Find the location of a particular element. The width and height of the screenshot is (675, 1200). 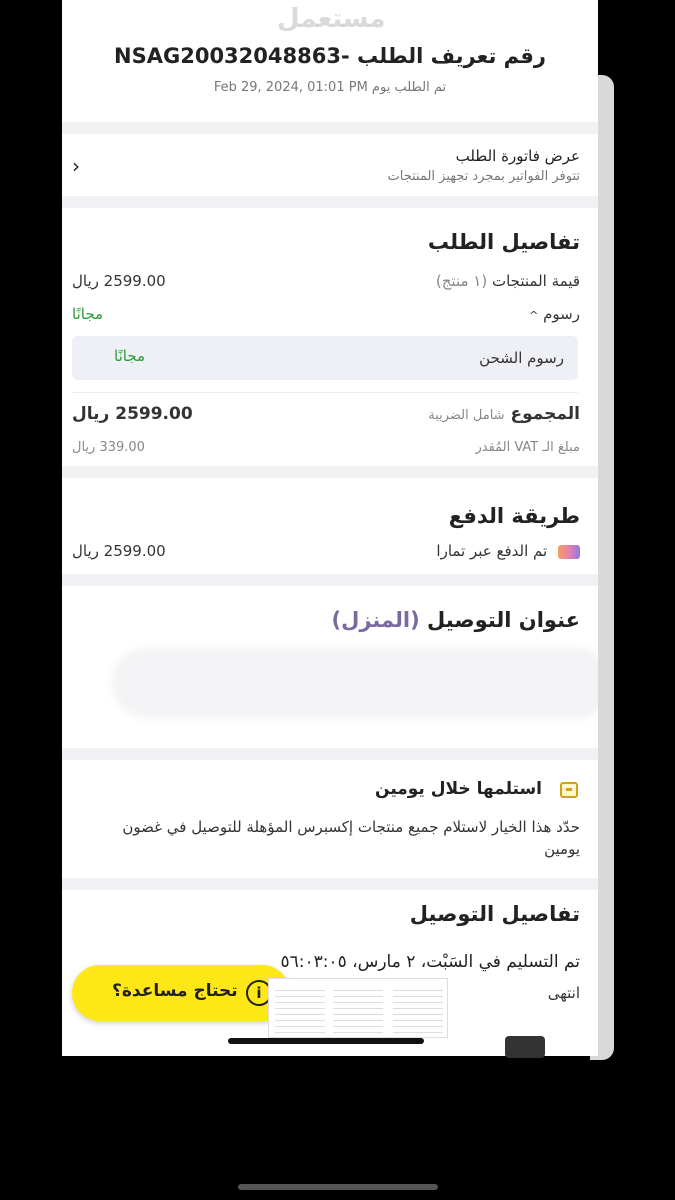

address-heading-row: عنوان التوصيل (المنزل) is located at coordinates (456, 620).